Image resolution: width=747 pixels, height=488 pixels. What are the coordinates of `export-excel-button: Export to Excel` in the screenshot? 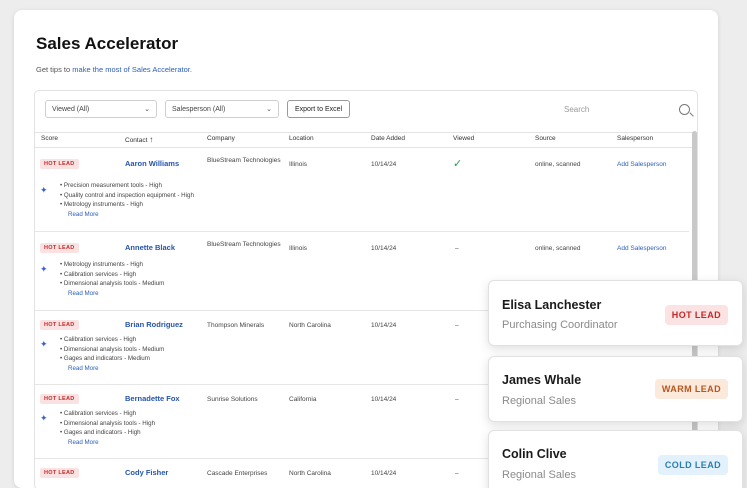 It's located at (319, 109).